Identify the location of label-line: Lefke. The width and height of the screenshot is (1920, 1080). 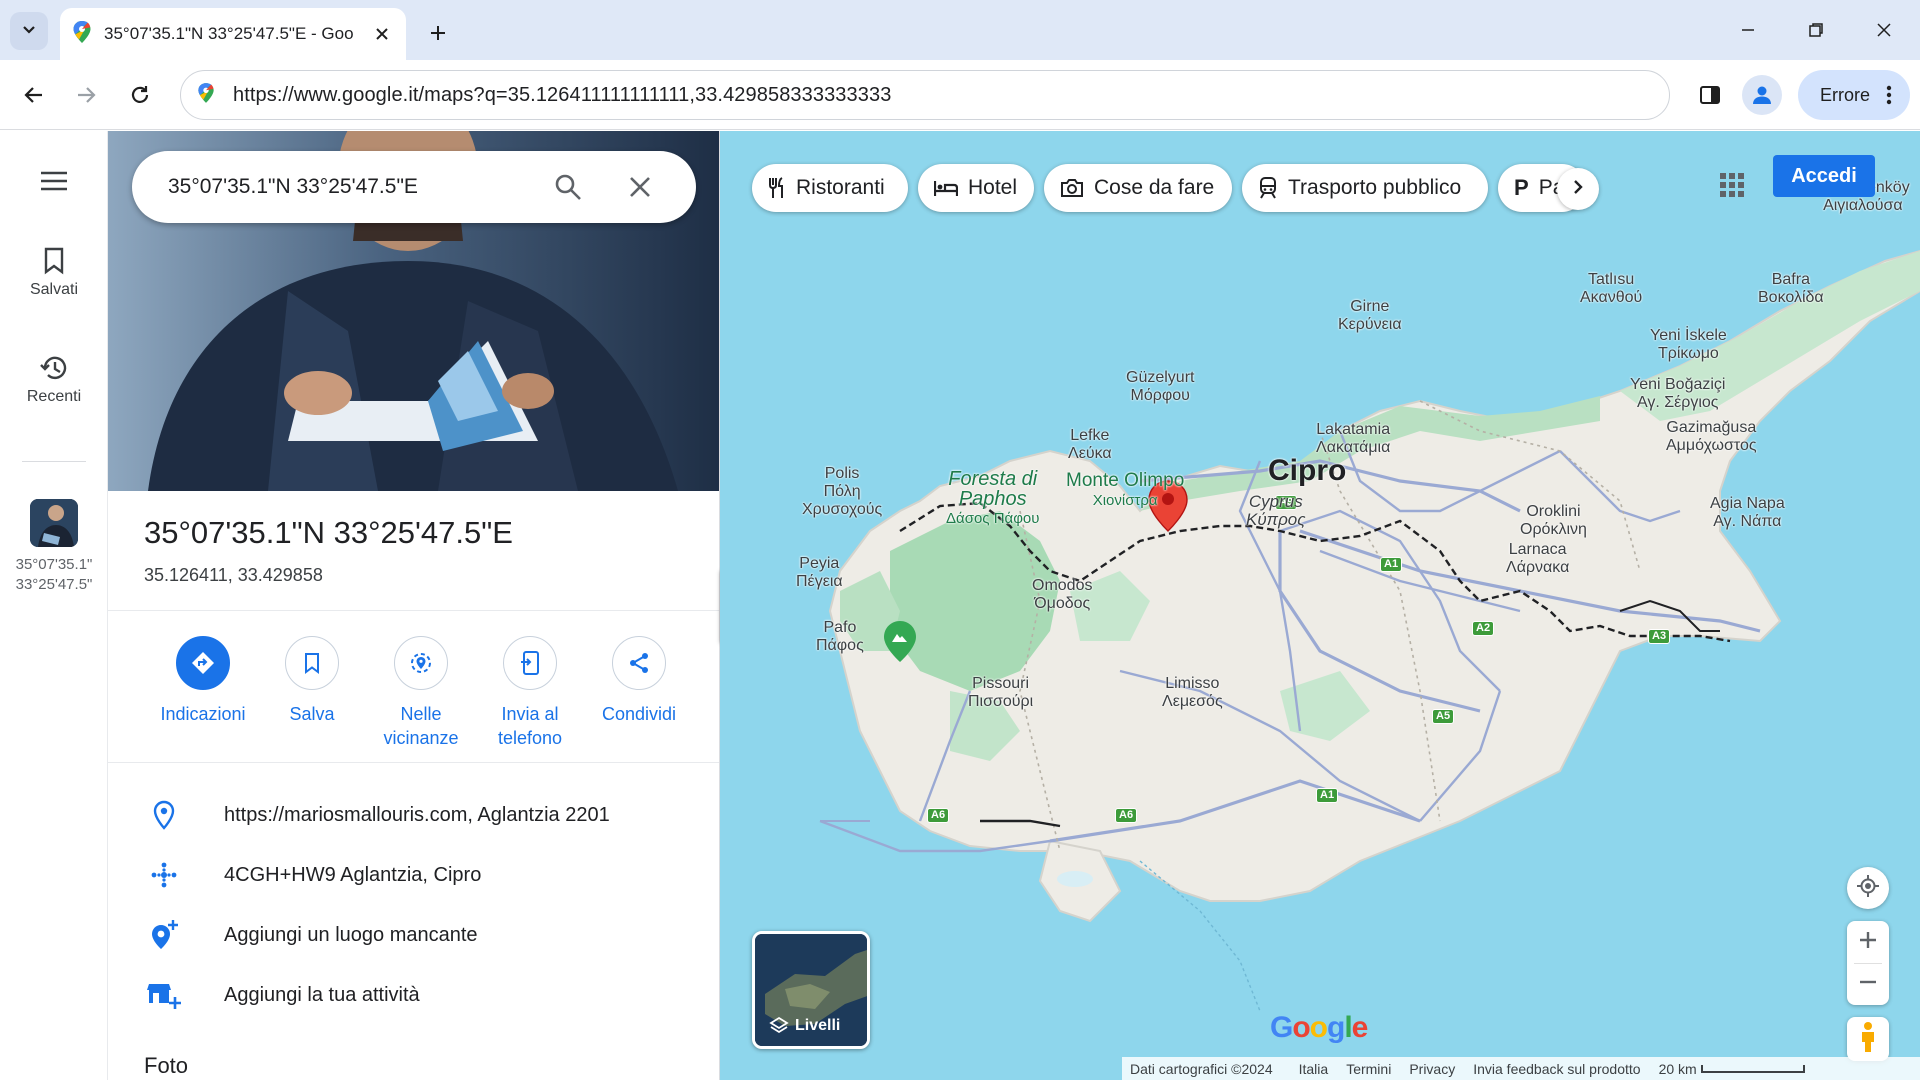
(1090, 435).